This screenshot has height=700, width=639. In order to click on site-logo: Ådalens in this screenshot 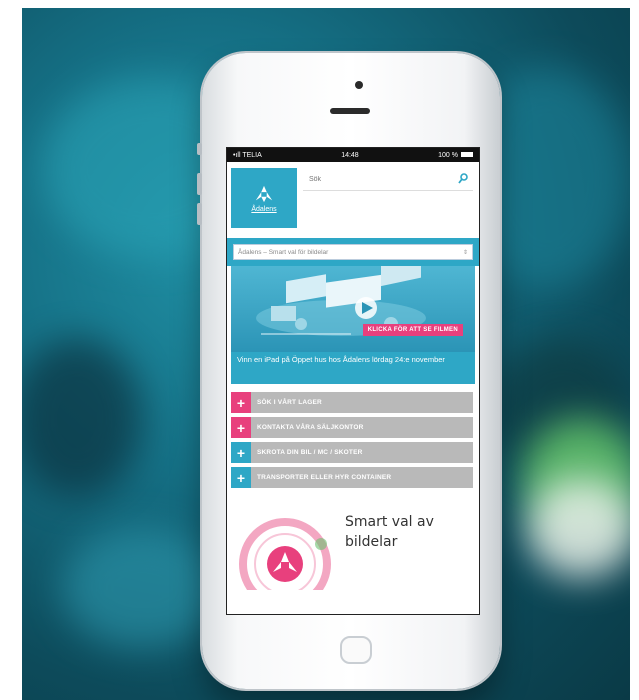, I will do `click(264, 198)`.